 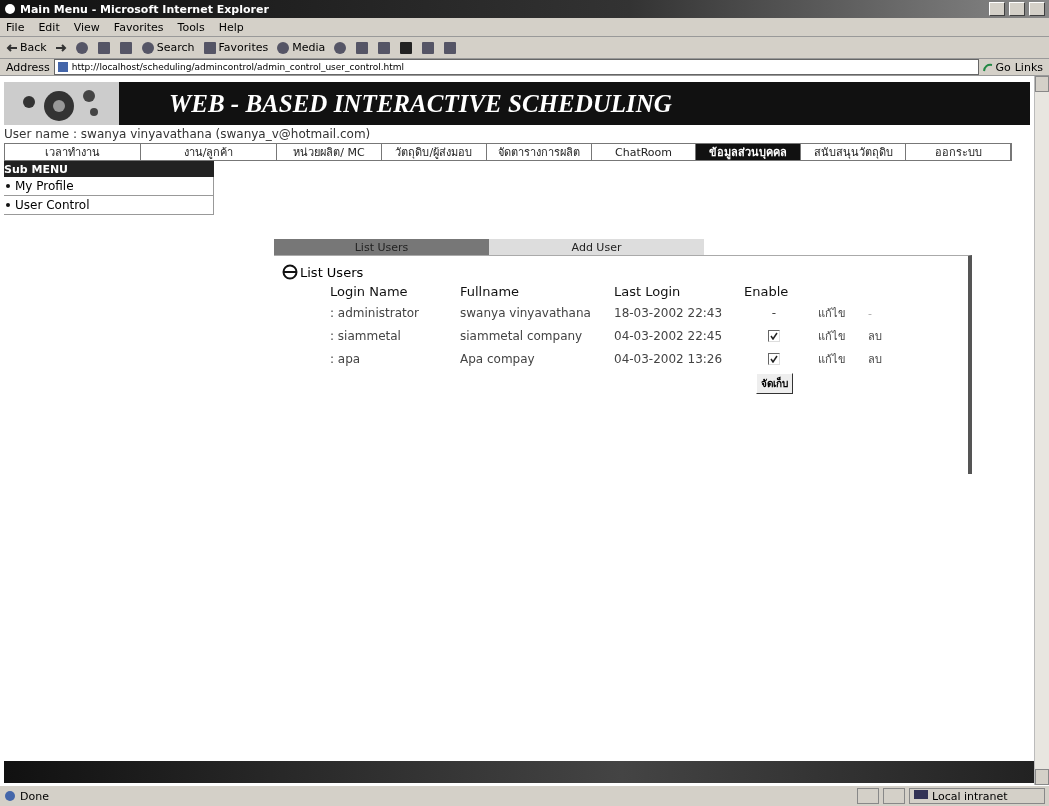 I want to click on gear-logo-icon, so click(x=61, y=103).